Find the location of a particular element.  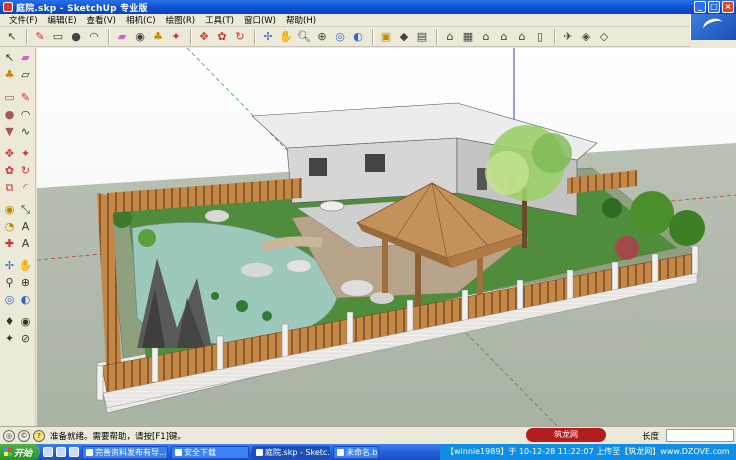

paint-icon: ▣ is located at coordinates (386, 37).